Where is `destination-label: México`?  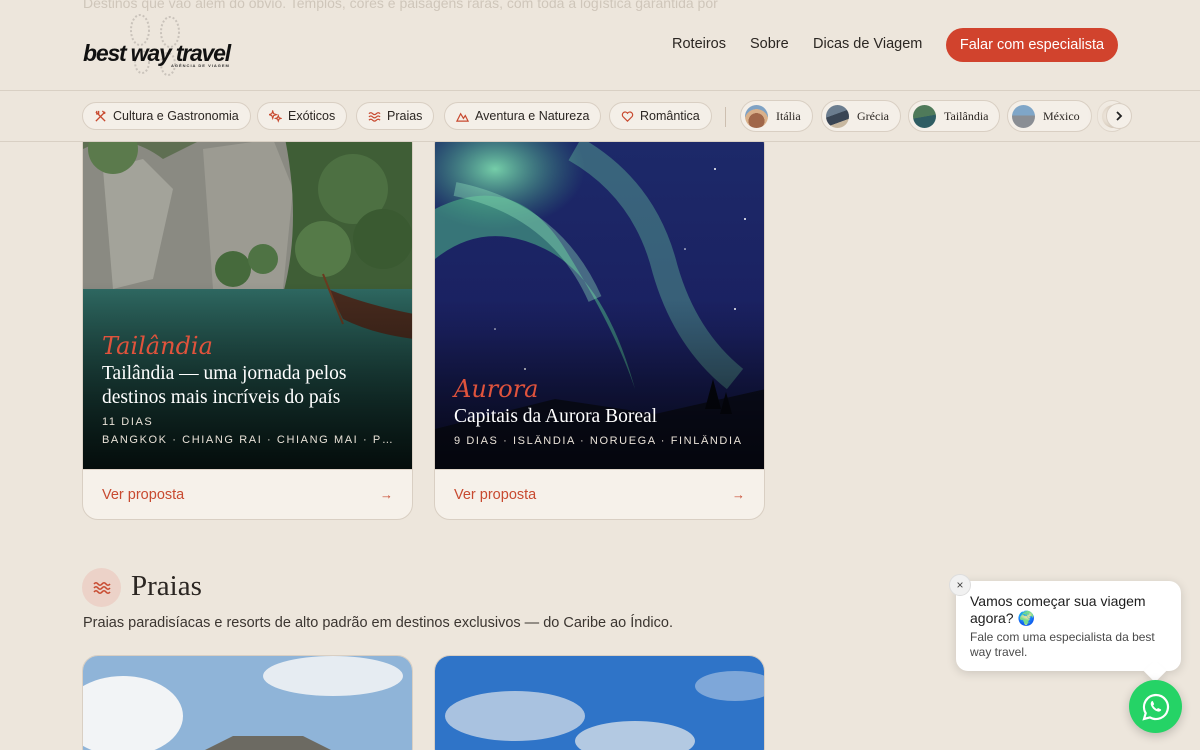 destination-label: México is located at coordinates (1061, 115).